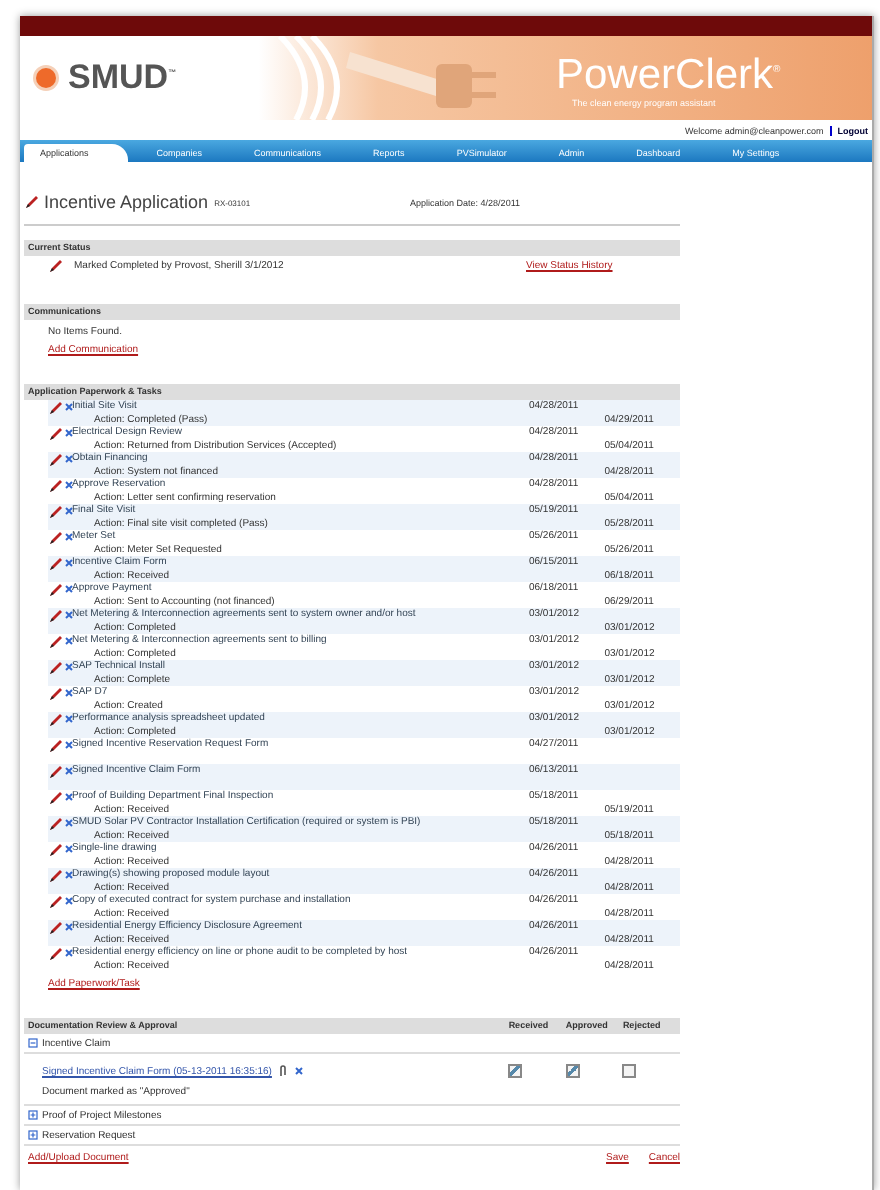 The image size is (880, 1190). Describe the element at coordinates (126, 202) in the screenshot. I see `page-title: Incentive Application` at that location.